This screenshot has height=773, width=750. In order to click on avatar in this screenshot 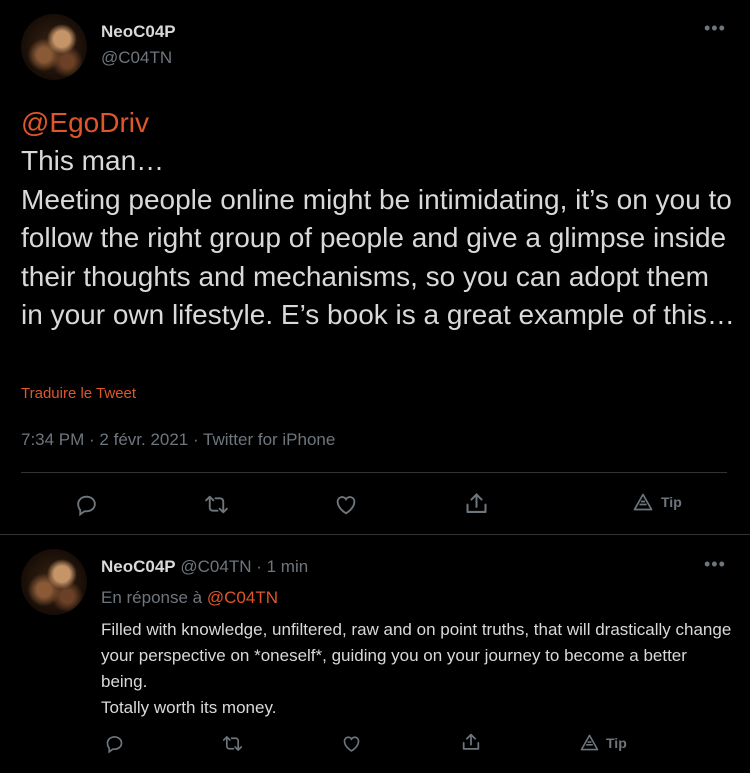, I will do `click(54, 47)`.